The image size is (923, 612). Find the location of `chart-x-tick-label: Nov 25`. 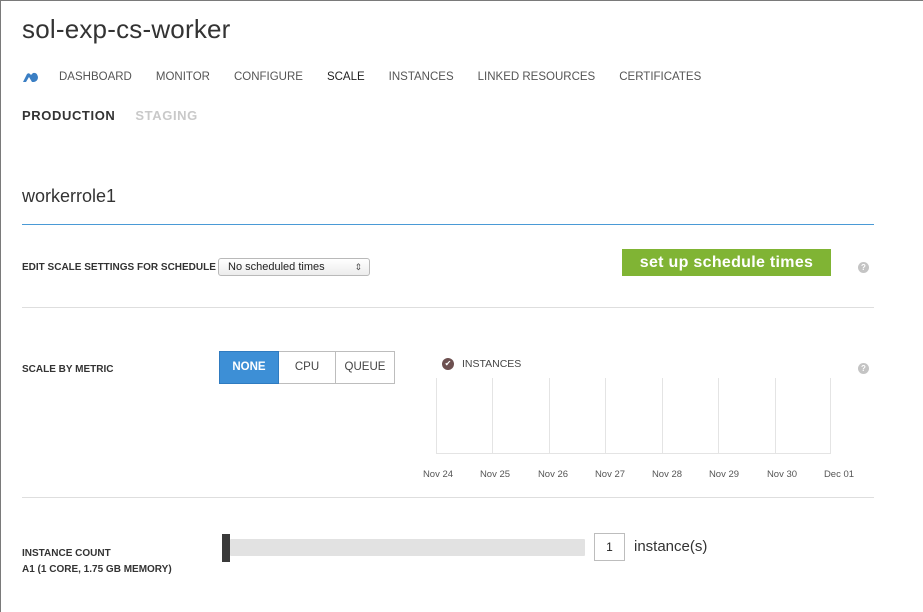

chart-x-tick-label: Nov 25 is located at coordinates (495, 474).